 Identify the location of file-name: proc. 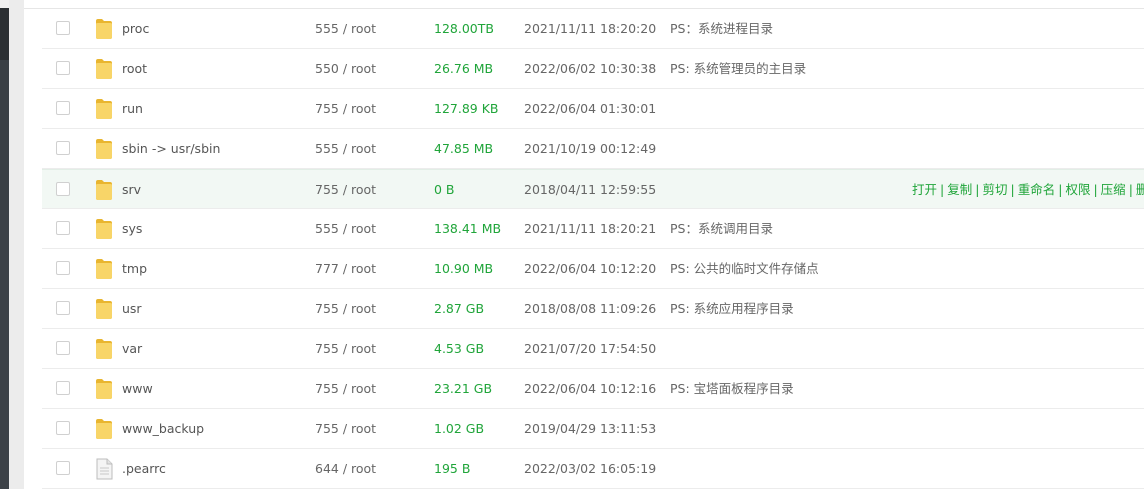
(135, 29).